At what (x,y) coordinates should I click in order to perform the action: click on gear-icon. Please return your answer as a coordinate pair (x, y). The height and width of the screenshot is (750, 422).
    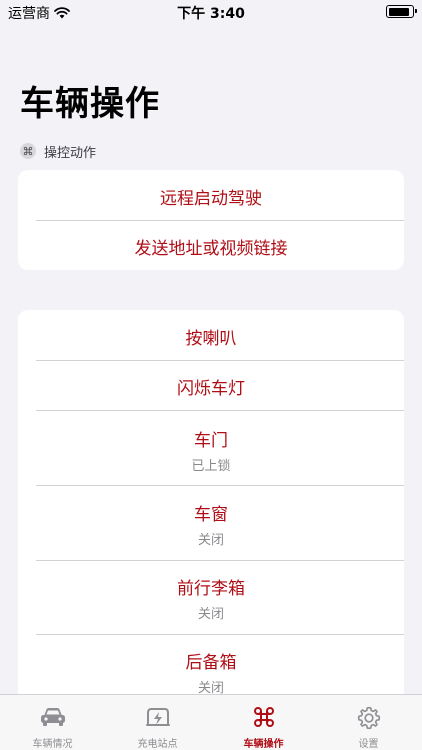
    Looking at the image, I should click on (368, 718).